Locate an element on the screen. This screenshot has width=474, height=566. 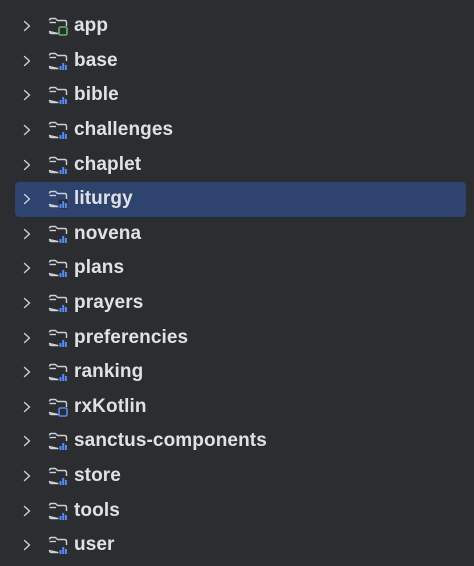
tree-item-chaplet: chaplet is located at coordinates (237, 164).